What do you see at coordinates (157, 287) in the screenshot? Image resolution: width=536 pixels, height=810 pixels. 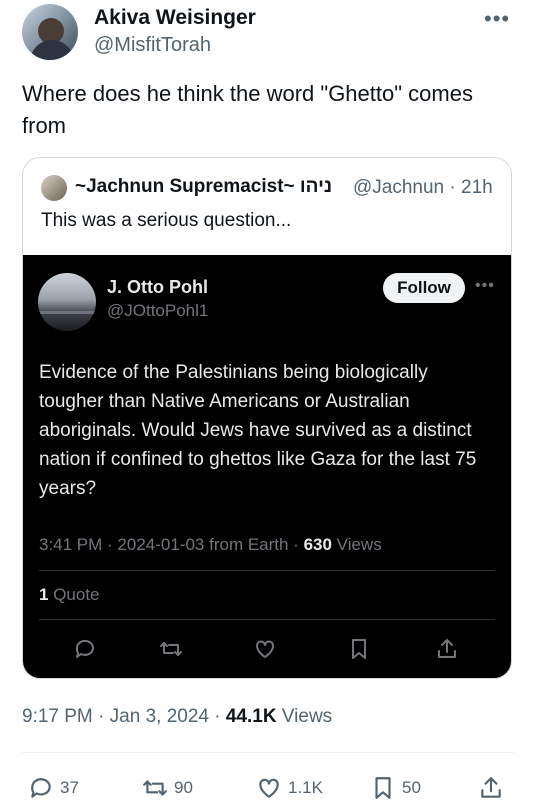 I see `embedded-author-name: J. Otto Pohl` at bounding box center [157, 287].